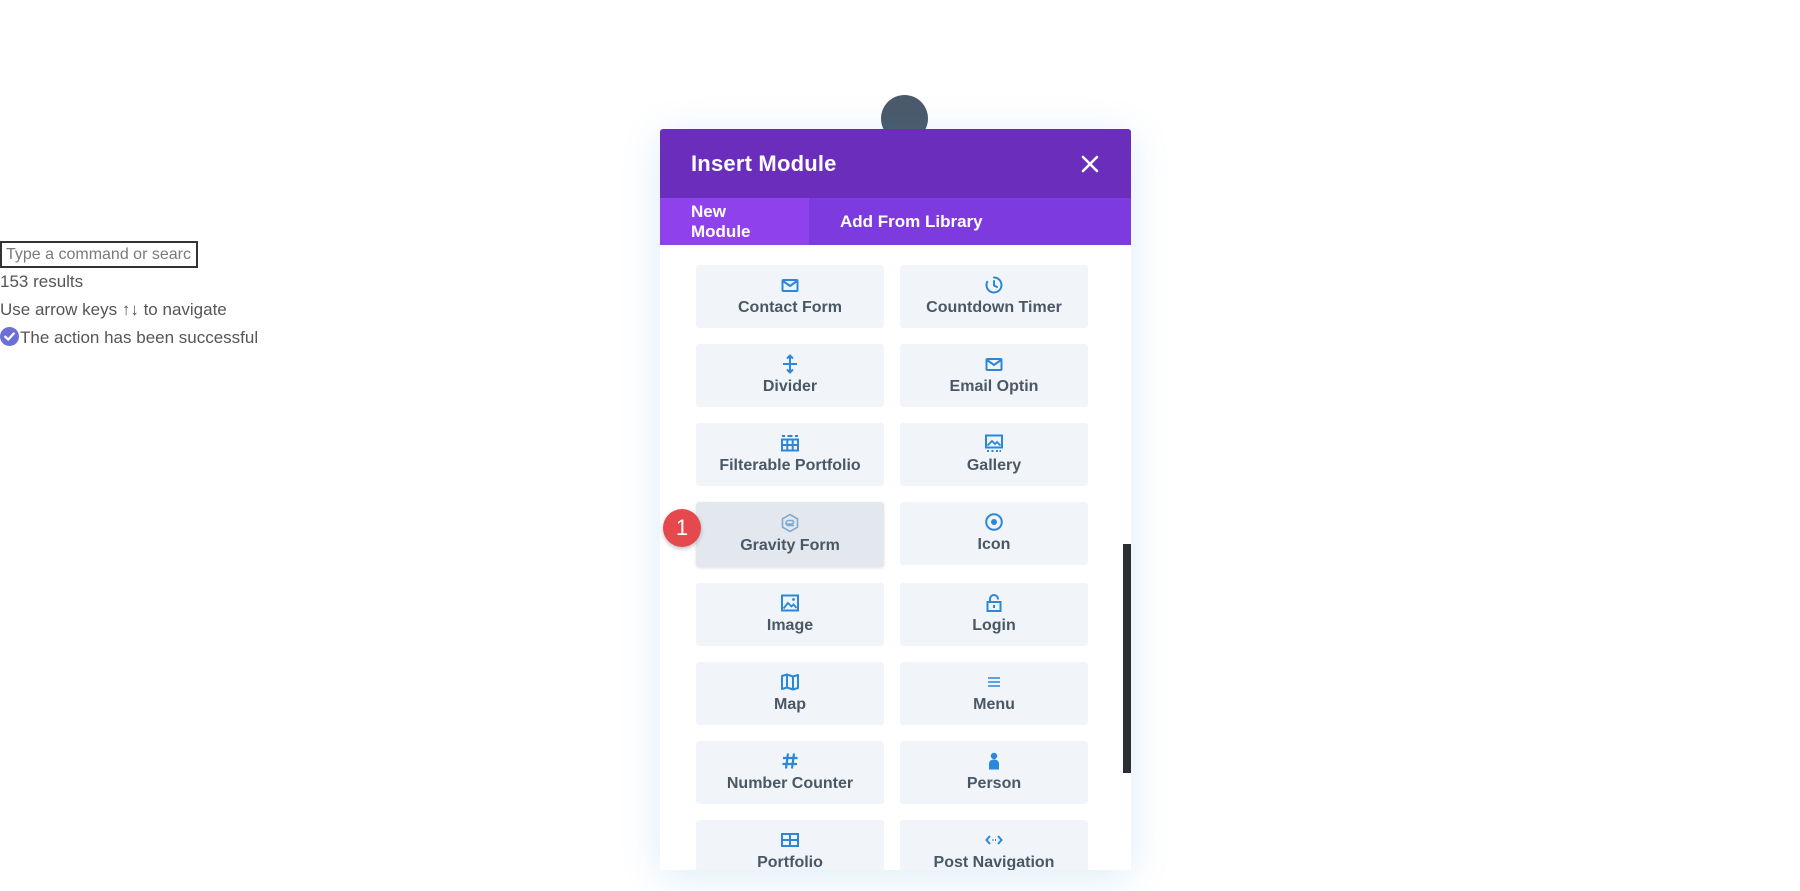 The height and width of the screenshot is (891, 1800). I want to click on results-count: 153 results, so click(42, 281).